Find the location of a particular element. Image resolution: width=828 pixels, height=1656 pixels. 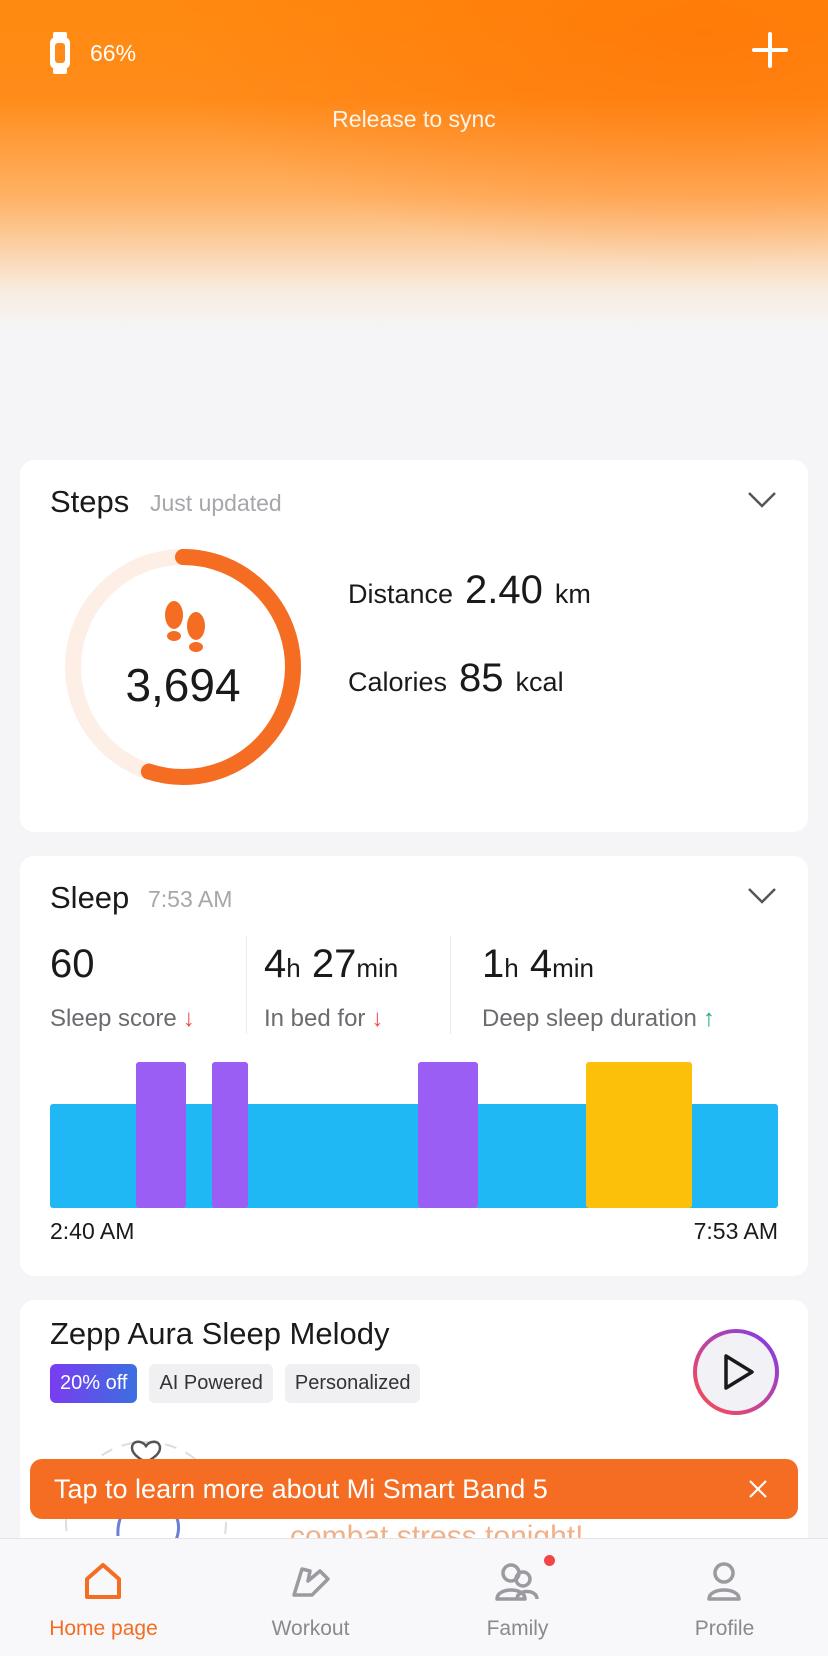

sleep-time-label: 7:53 AM is located at coordinates (190, 899).